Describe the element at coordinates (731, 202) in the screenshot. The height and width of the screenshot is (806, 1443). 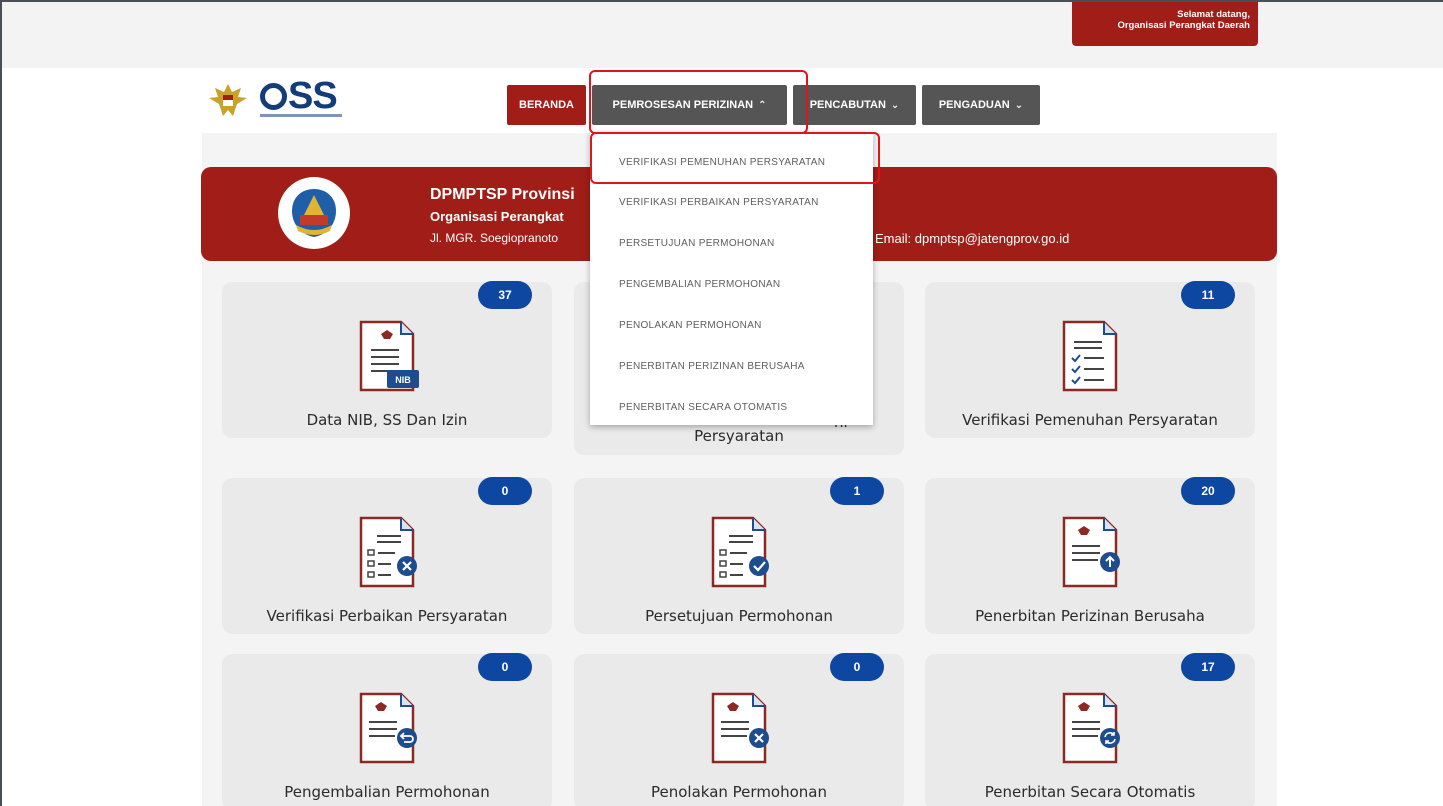
I see `menu-item-verifikasi-perbaikan: VERIFIKASI PERBAIKAN PERSYARATAN` at that location.